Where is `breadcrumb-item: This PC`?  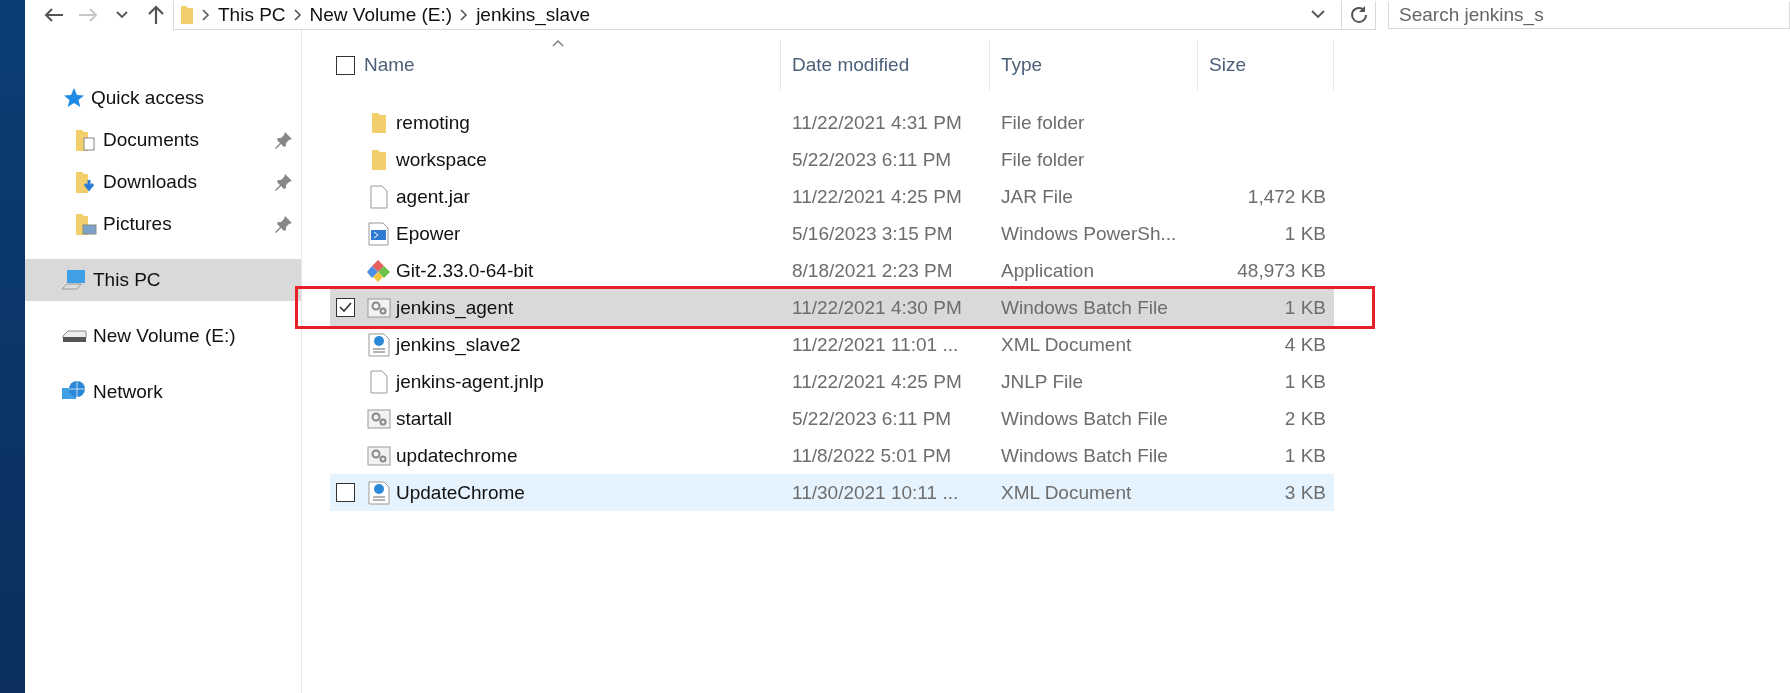
breadcrumb-item: This PC is located at coordinates (252, 14).